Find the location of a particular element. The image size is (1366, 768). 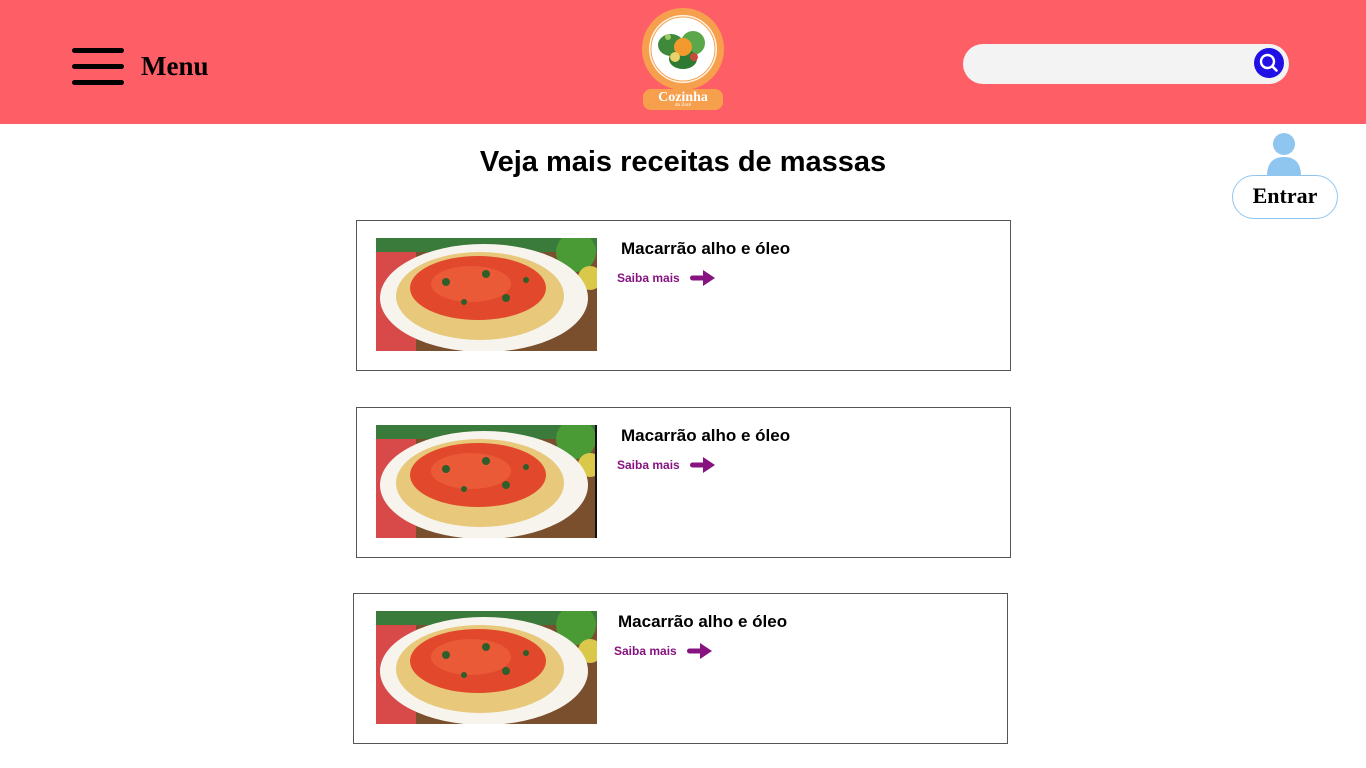

menu-button: Menu is located at coordinates (140, 66).